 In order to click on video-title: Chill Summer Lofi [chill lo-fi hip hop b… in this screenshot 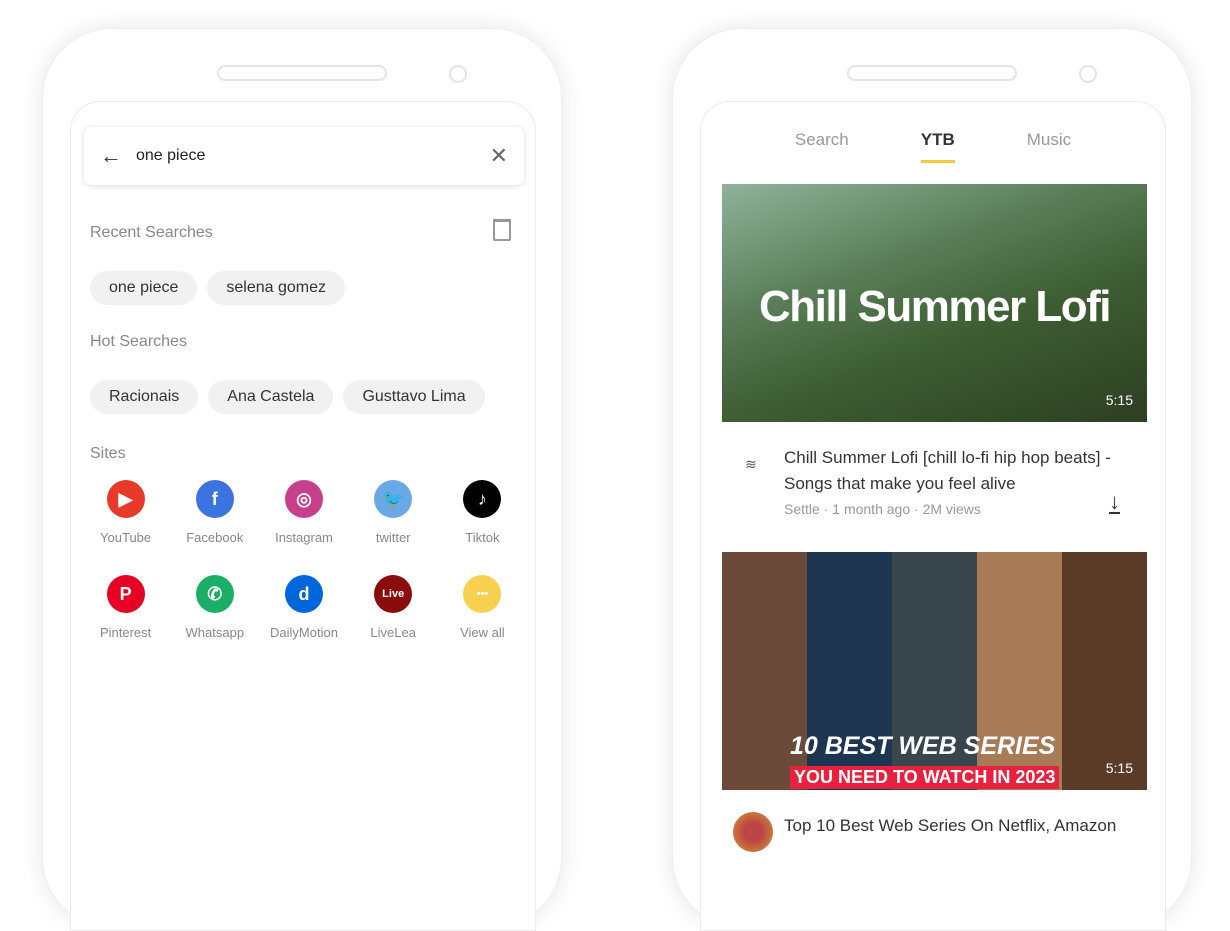, I will do `click(961, 471)`.